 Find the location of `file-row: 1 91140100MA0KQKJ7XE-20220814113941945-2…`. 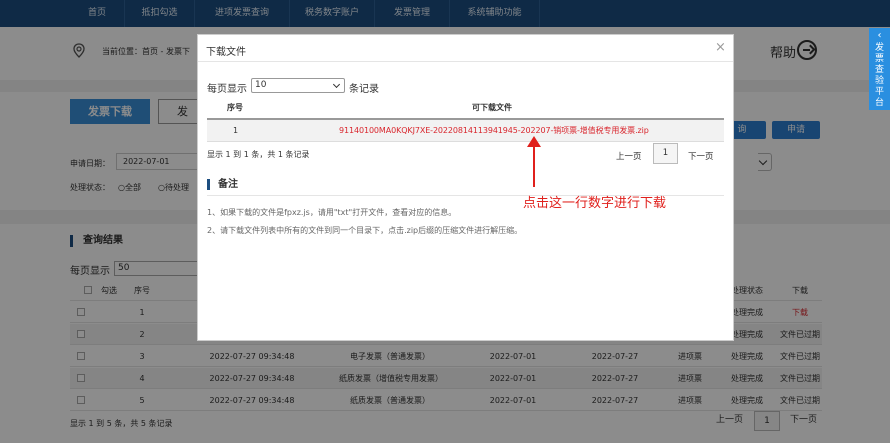

file-row: 1 91140100MA0KQKJ7XE-20220814113941945-2… is located at coordinates (465, 131).